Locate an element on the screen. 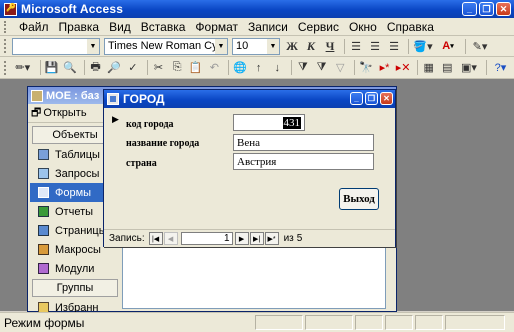 The height and width of the screenshot is (332, 514). line-color-icon: ✎▾ is located at coordinates (480, 46).